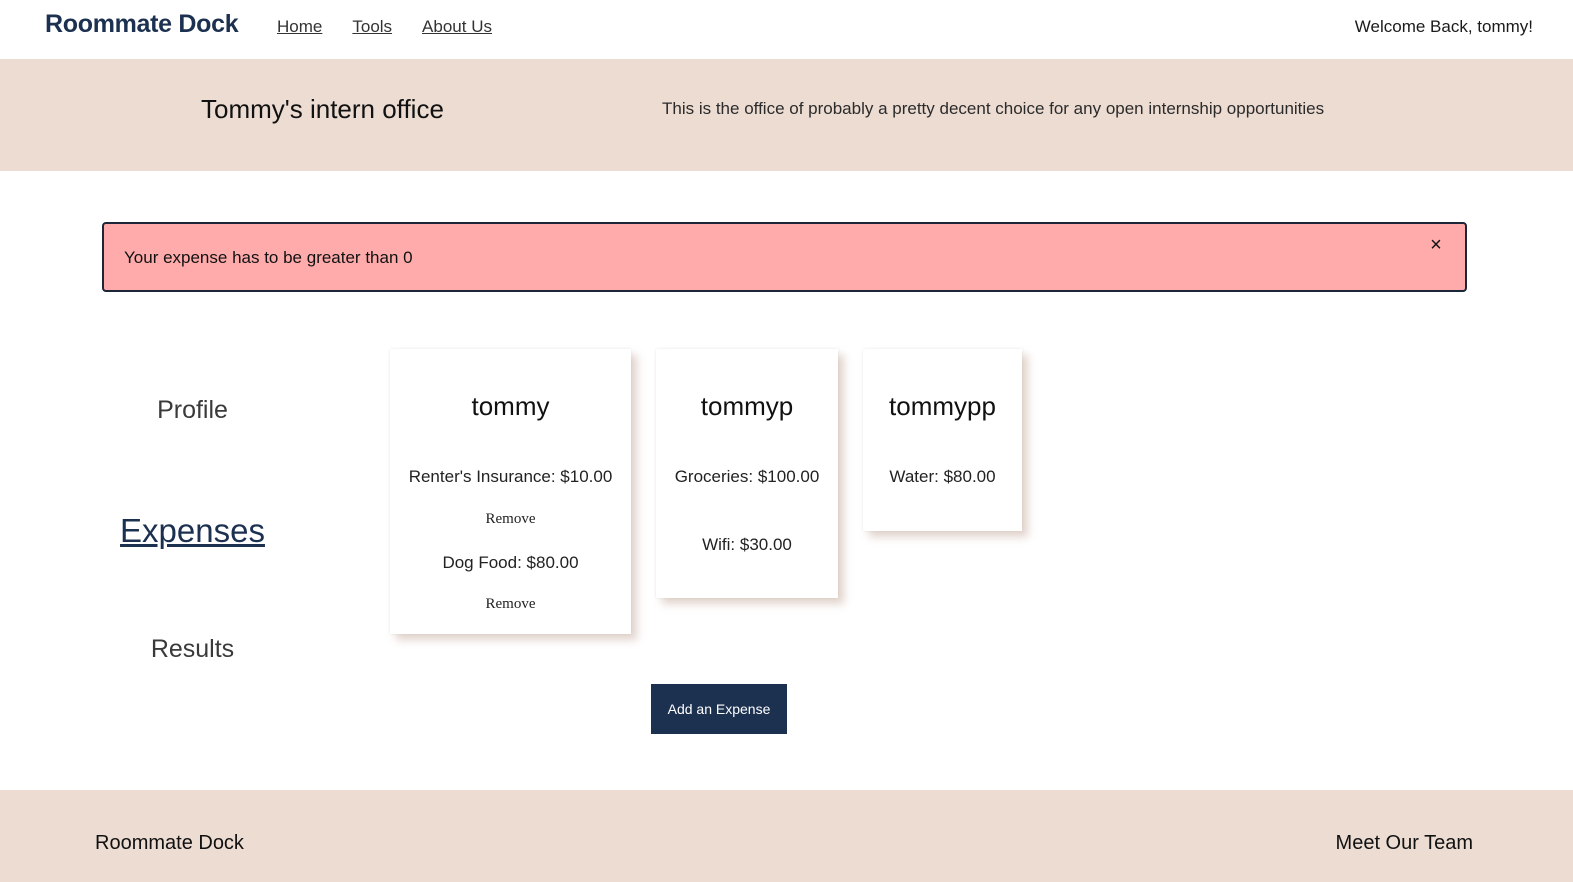 This screenshot has width=1573, height=882. I want to click on brand-logo: Roommate Dock, so click(142, 24).